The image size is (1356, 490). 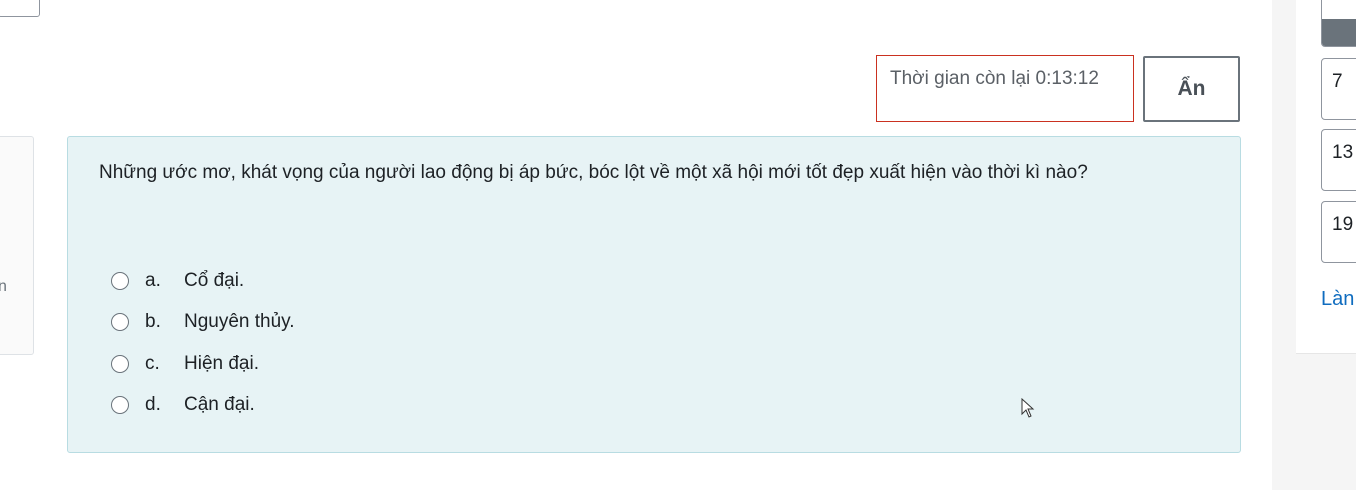 I want to click on quiz-nav-button-13: 13, so click(x=1338, y=160).